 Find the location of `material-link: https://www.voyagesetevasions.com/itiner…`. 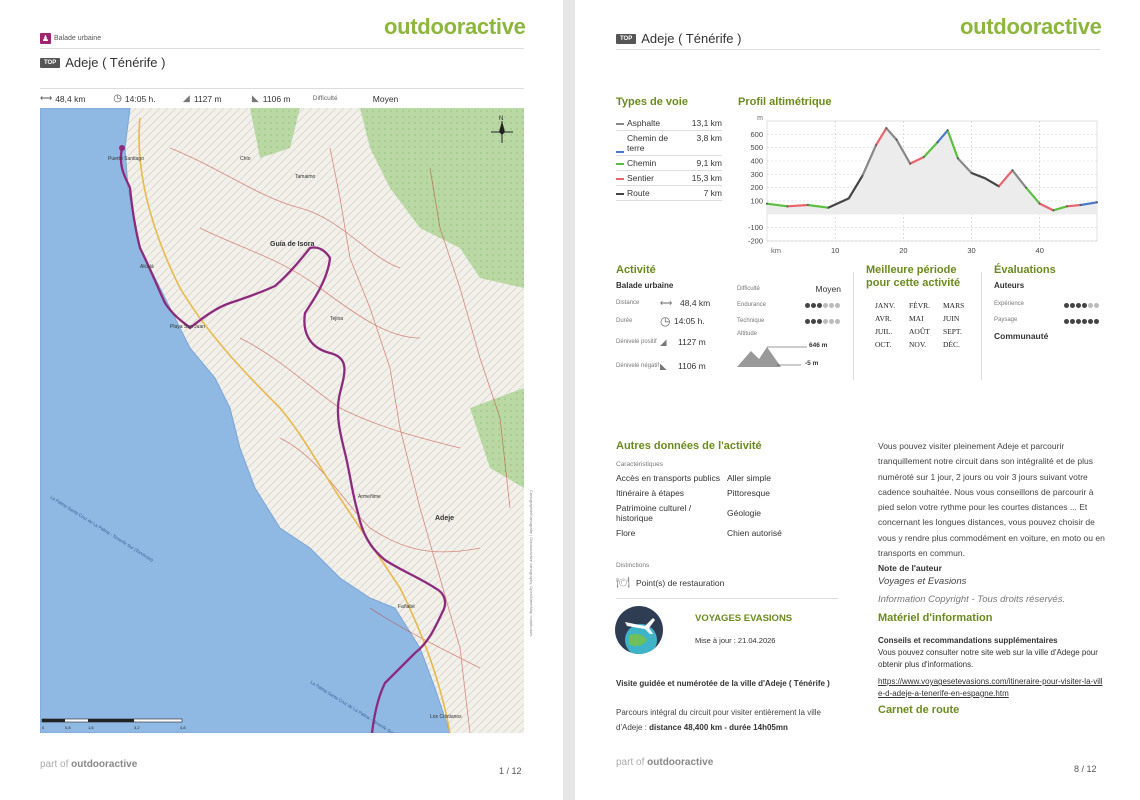

material-link: https://www.voyagesetevasions.com/itiner… is located at coordinates (990, 687).